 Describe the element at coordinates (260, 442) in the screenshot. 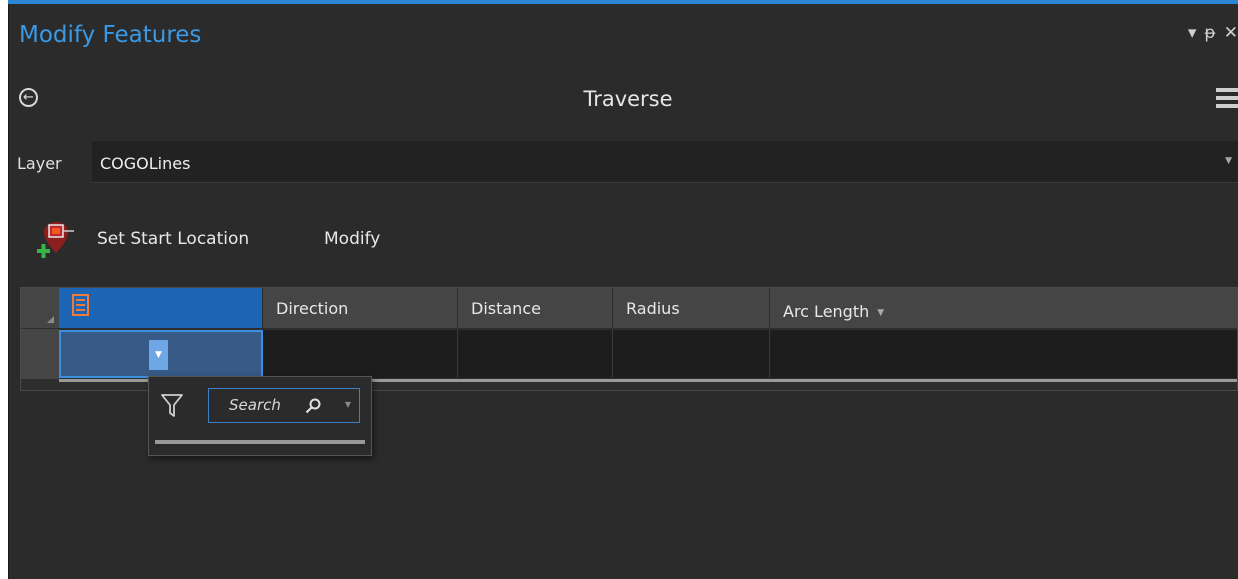

I see `popup-scrollbar` at that location.